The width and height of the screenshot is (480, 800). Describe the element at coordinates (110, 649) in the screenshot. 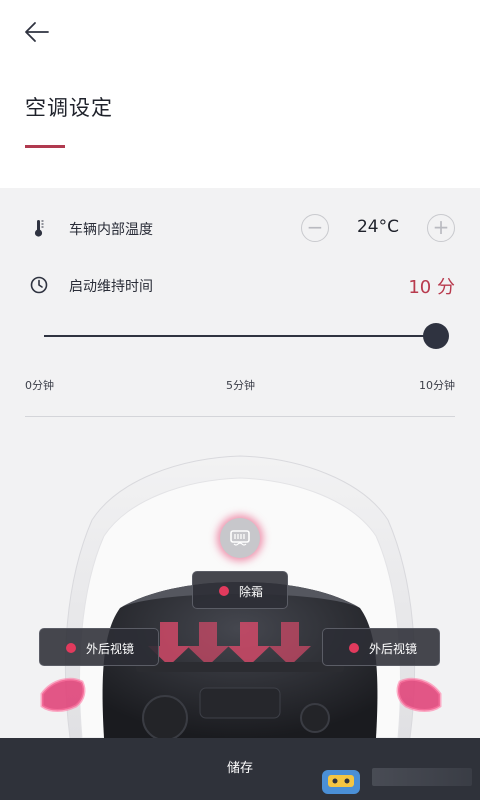

I see `left-mirror-label: 外后视镜` at that location.